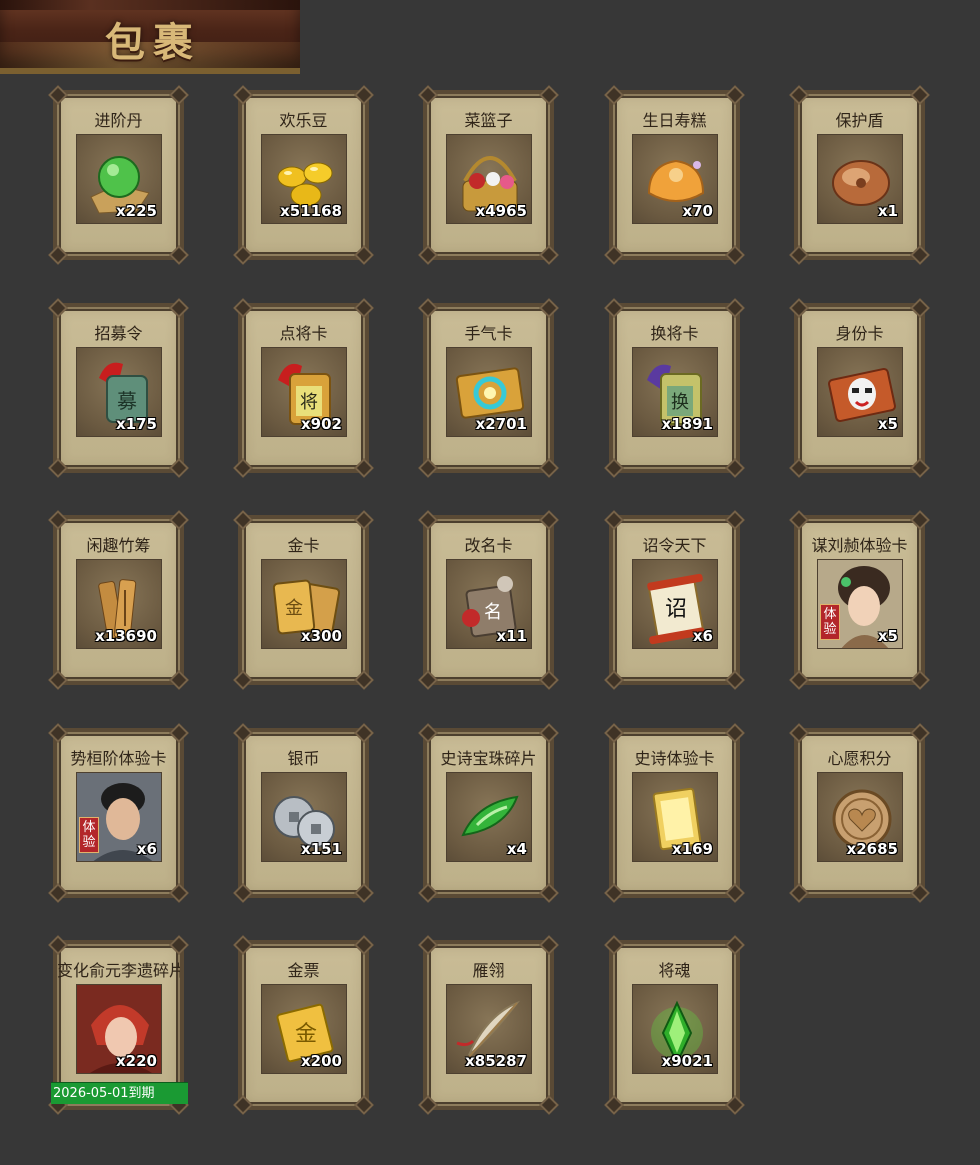 This screenshot has width=980, height=1165. Describe the element at coordinates (119, 1093) in the screenshot. I see `expiry-date-label: 2026-05-01到期` at that location.